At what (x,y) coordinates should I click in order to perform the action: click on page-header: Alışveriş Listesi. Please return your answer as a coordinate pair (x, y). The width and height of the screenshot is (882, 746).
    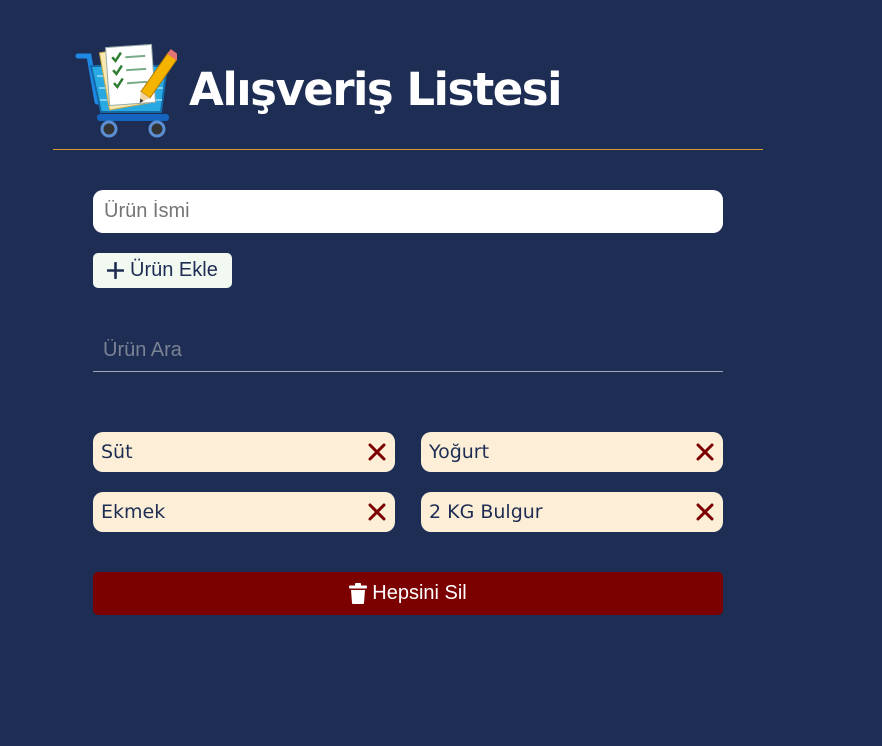
    Looking at the image, I should click on (408, 93).